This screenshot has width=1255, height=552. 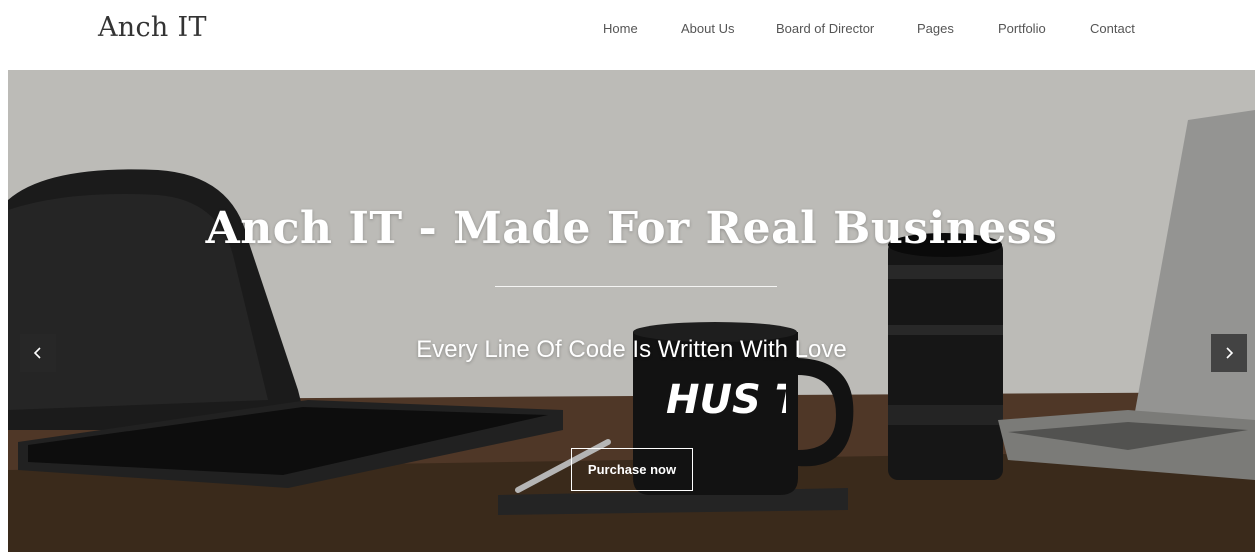 What do you see at coordinates (1022, 28) in the screenshot?
I see `nav-item-portfolio: Portfolio` at bounding box center [1022, 28].